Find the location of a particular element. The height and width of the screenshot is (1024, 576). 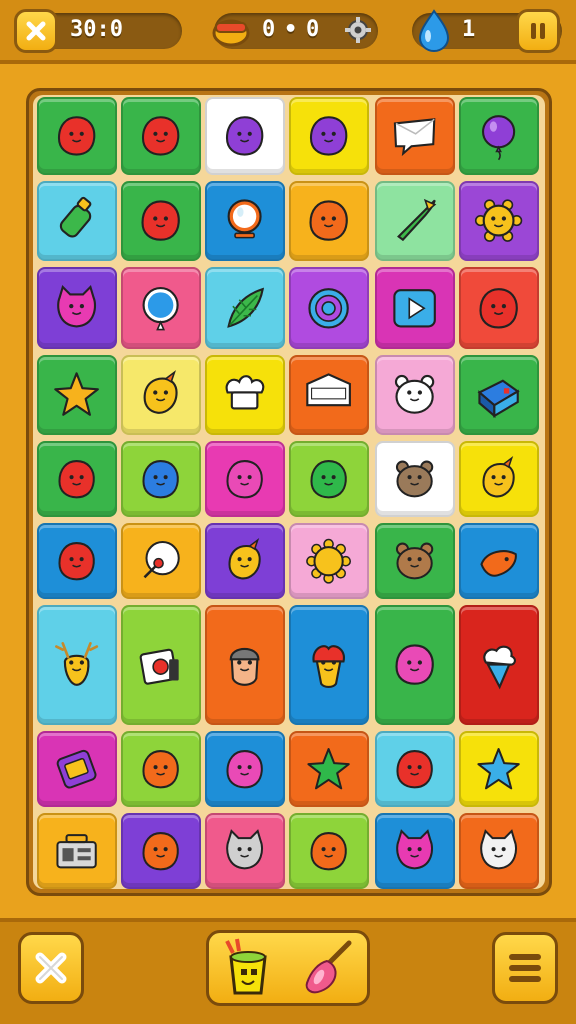

tile-chef-hat is located at coordinates (245, 395).